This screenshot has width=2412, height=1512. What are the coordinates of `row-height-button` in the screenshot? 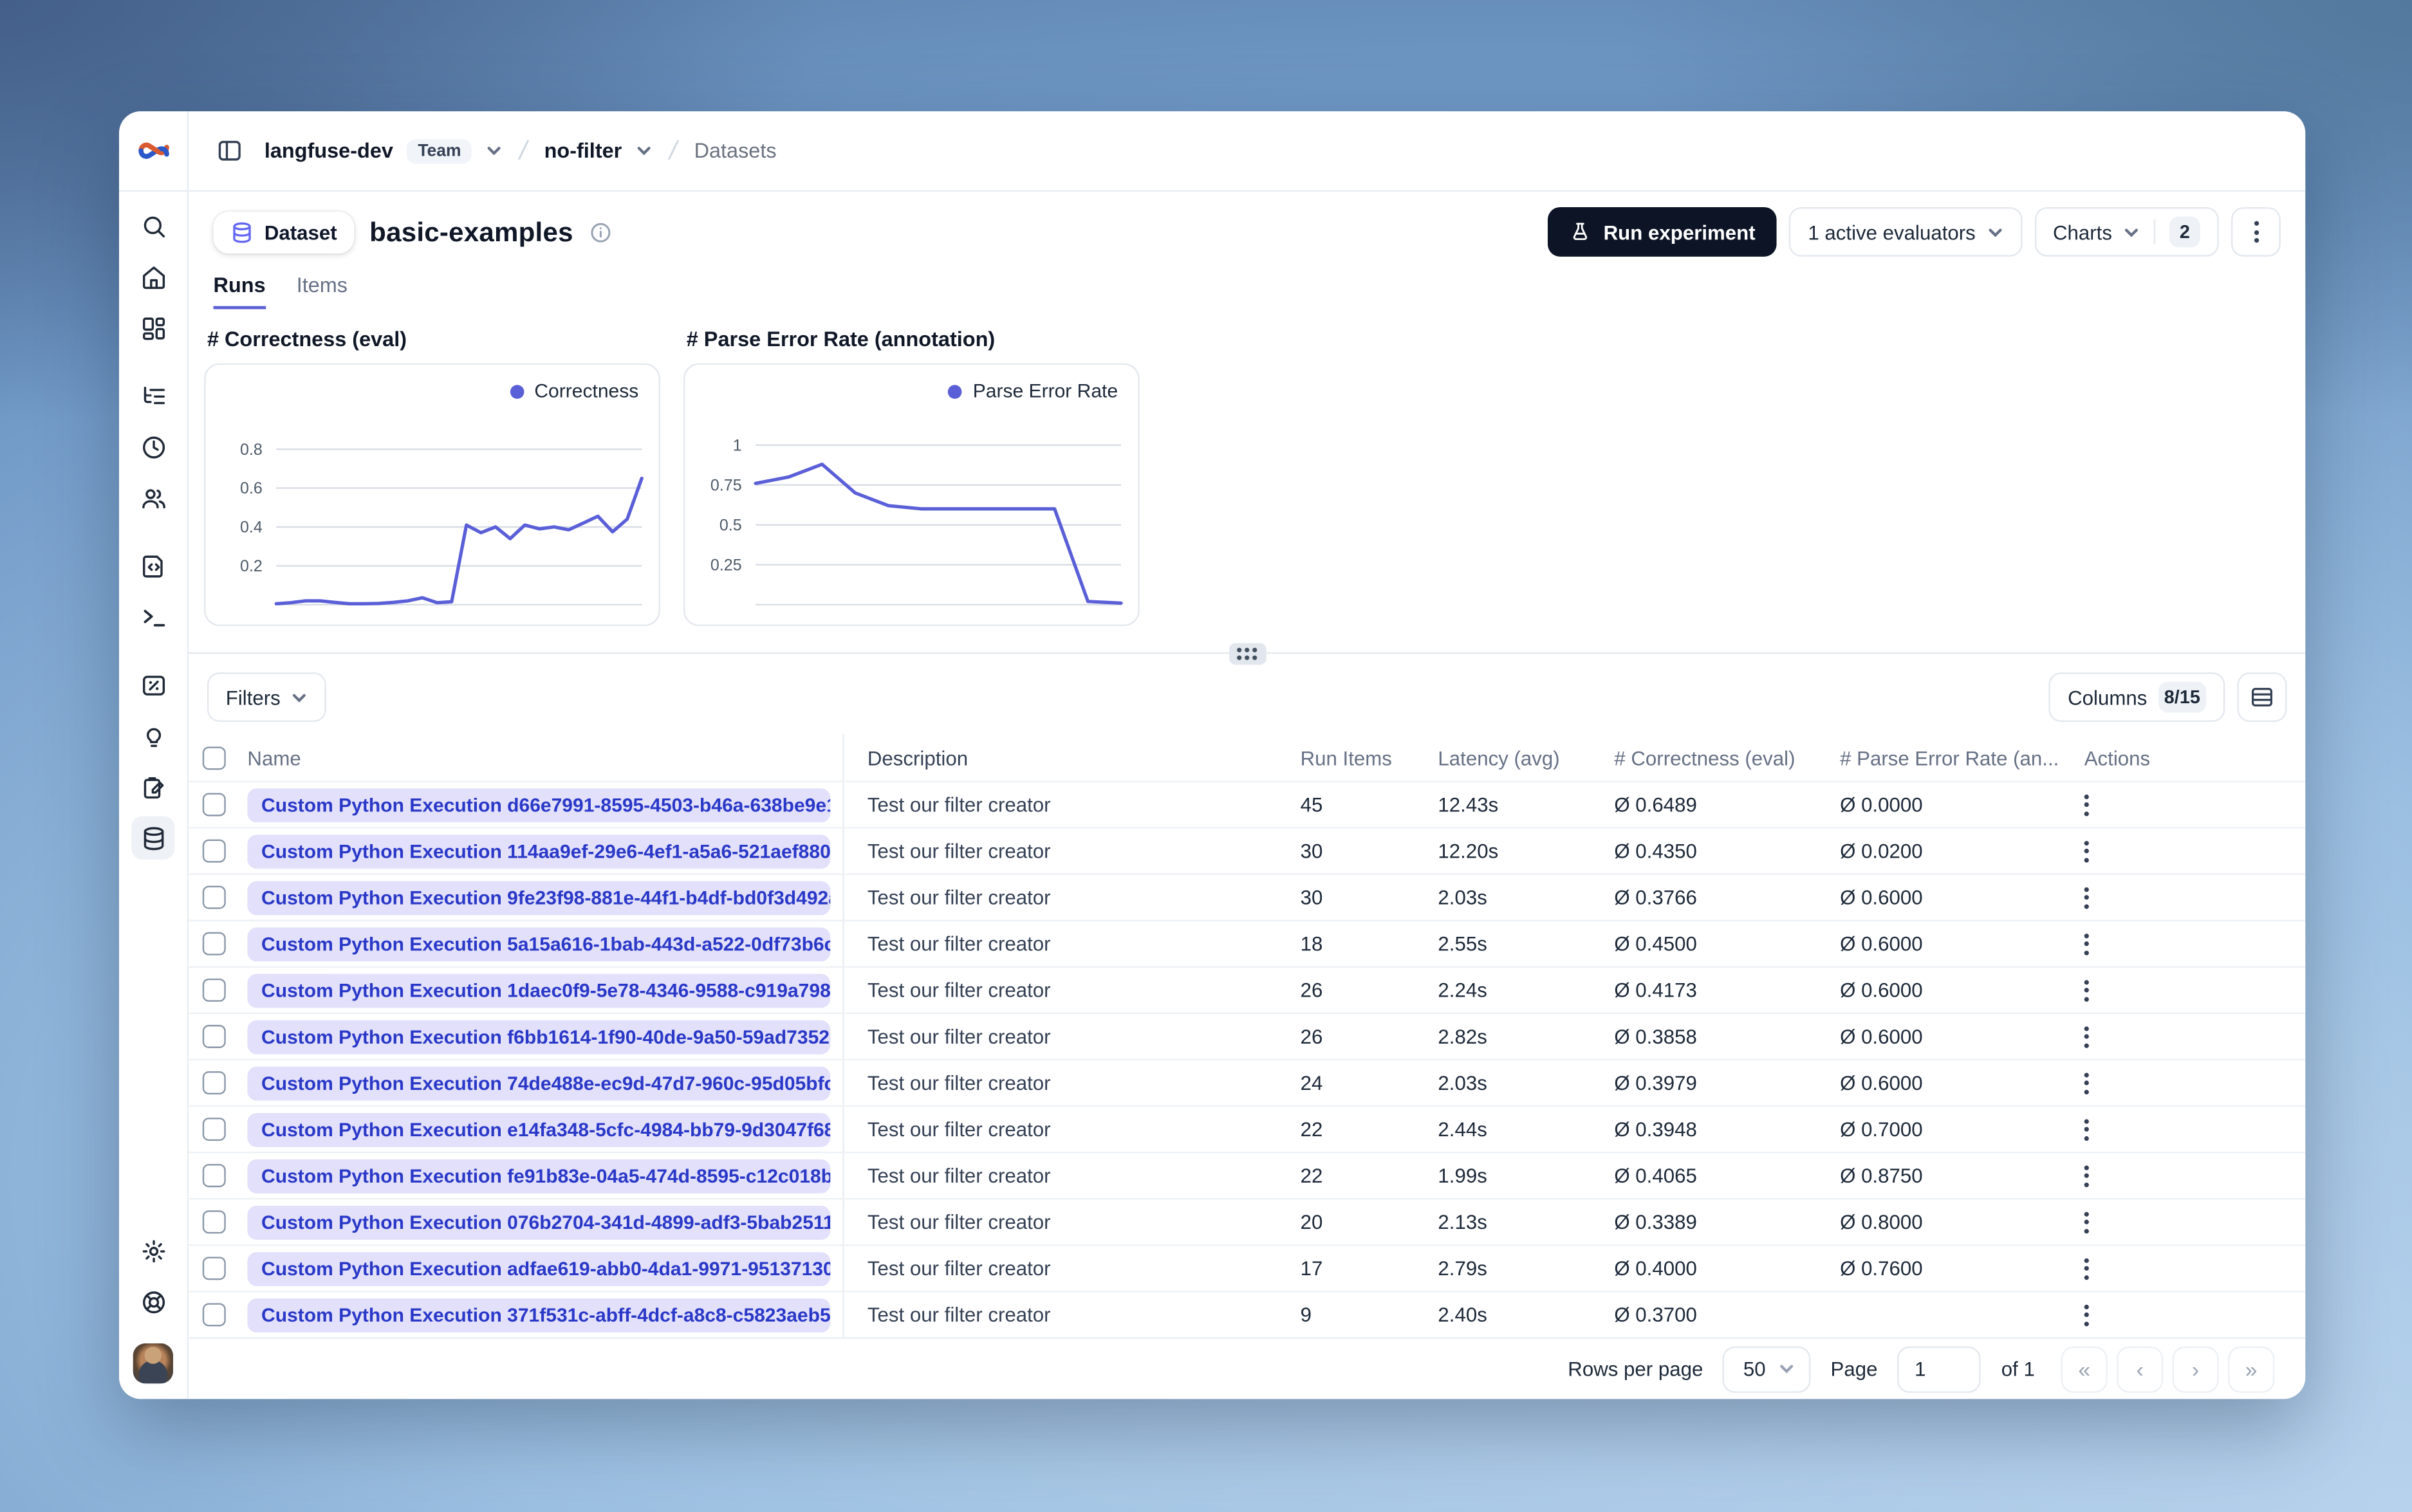 It's located at (2262, 697).